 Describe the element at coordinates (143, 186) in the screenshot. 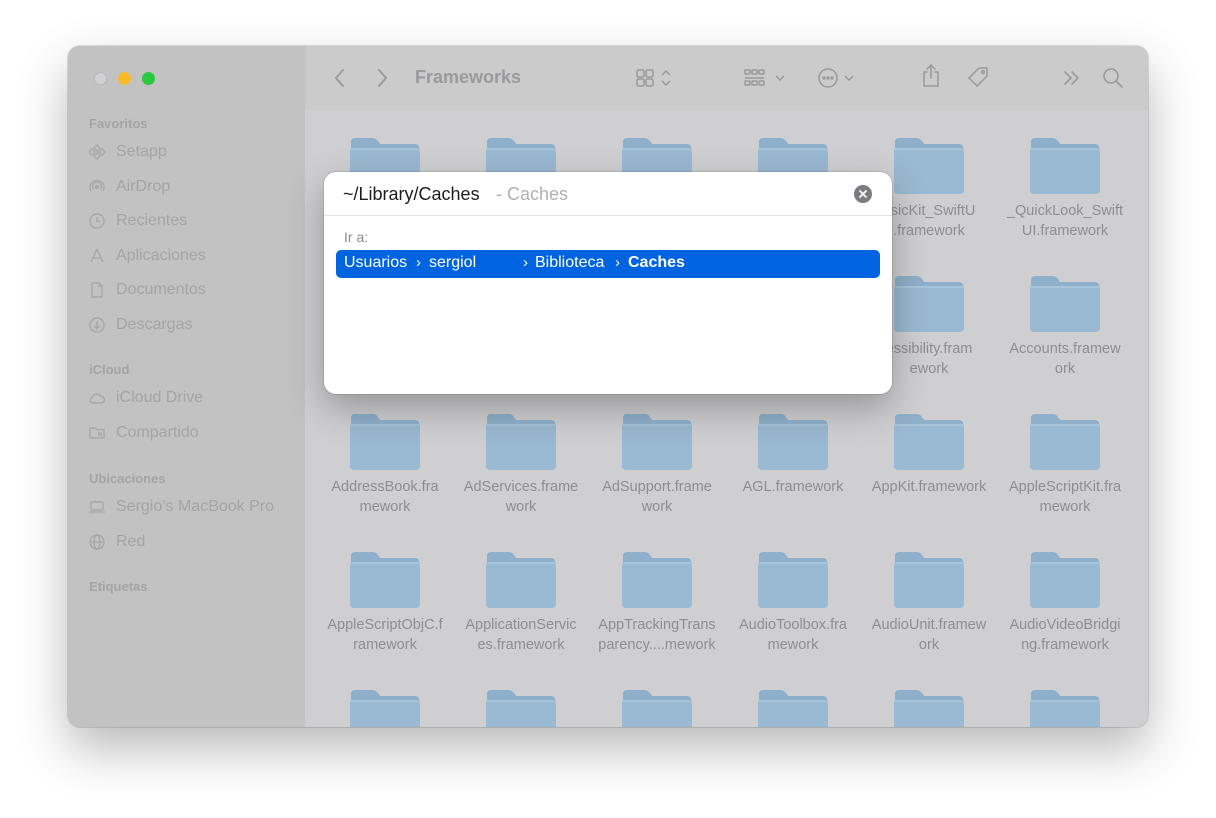

I see `sidebar-item-label: AirDrop` at that location.